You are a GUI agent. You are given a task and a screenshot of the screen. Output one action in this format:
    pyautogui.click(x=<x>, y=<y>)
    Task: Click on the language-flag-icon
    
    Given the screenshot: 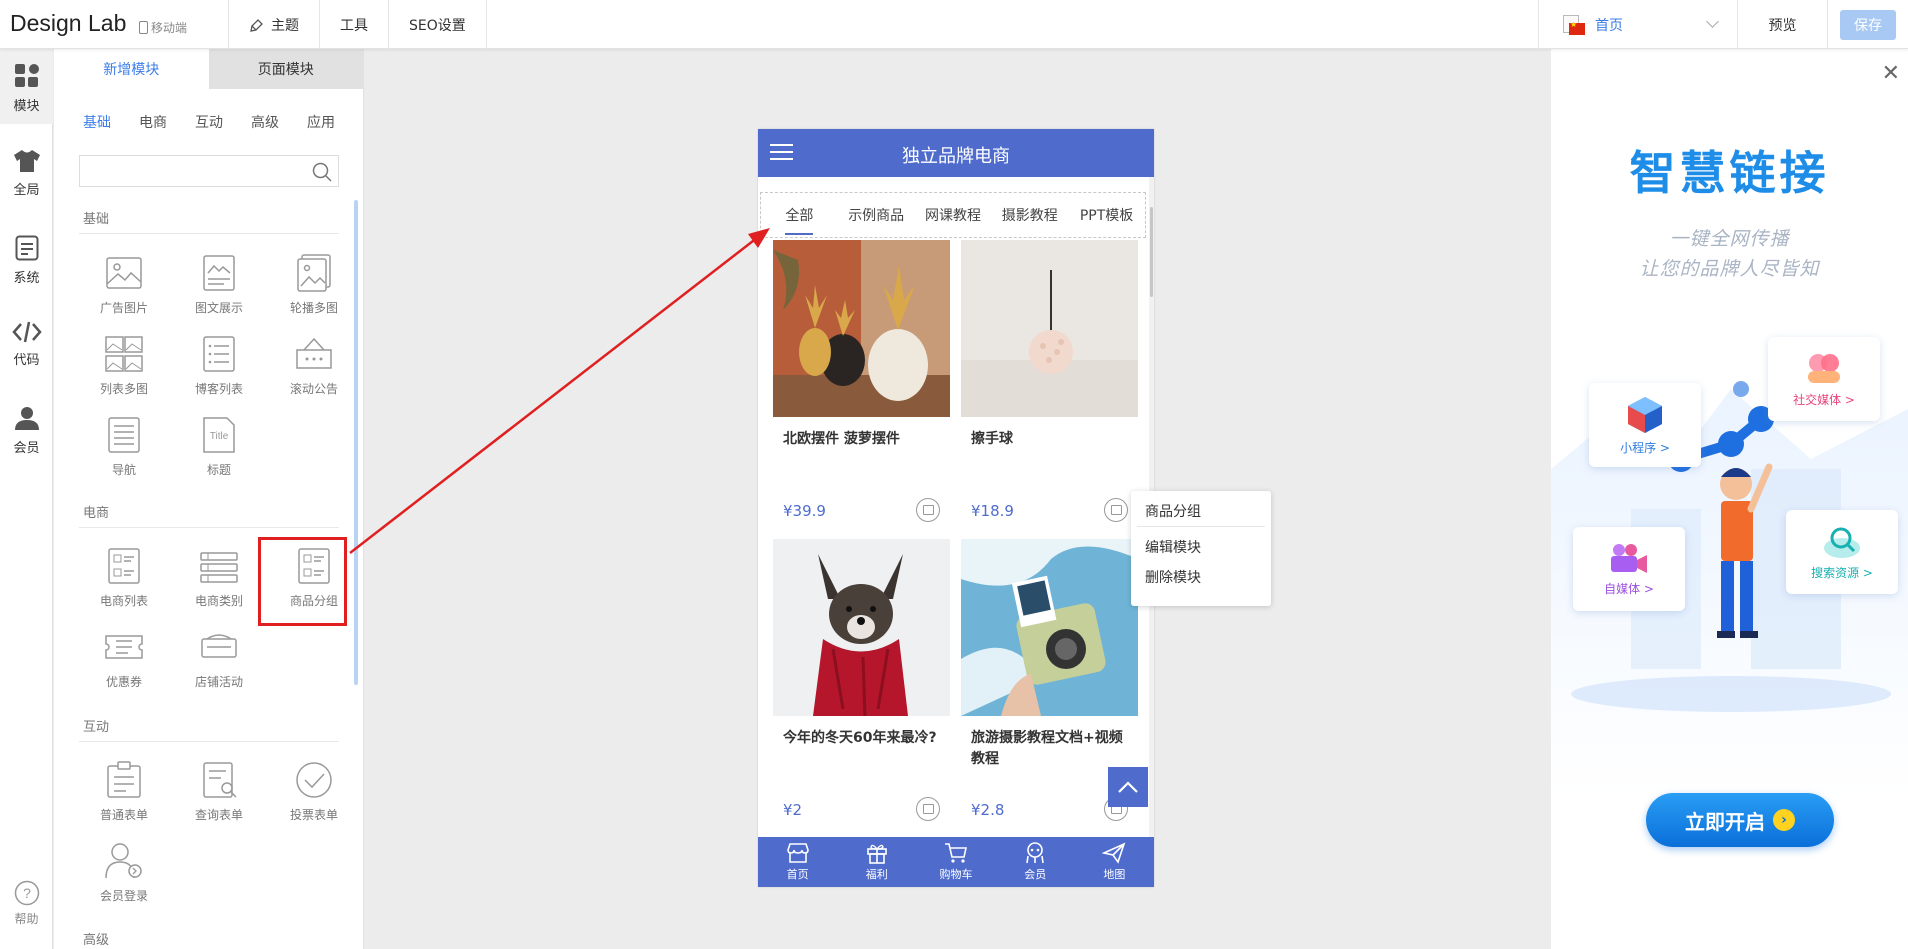 What is the action you would take?
    pyautogui.click(x=1574, y=24)
    